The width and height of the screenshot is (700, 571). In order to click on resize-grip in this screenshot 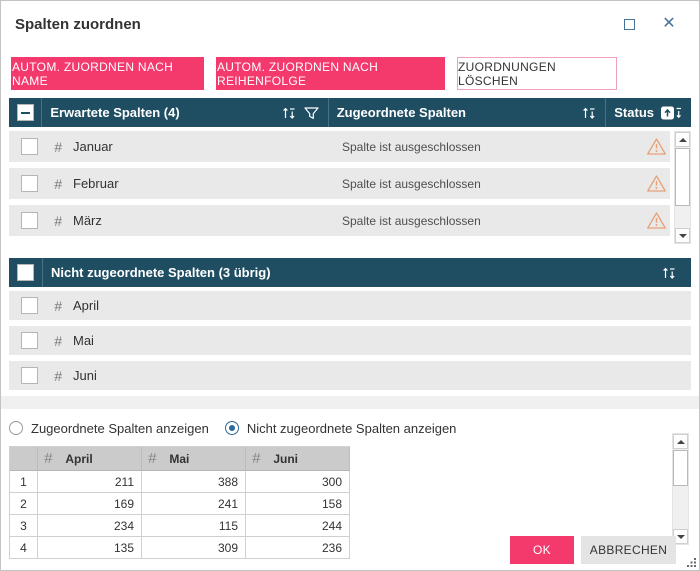, I will do `click(691, 562)`.